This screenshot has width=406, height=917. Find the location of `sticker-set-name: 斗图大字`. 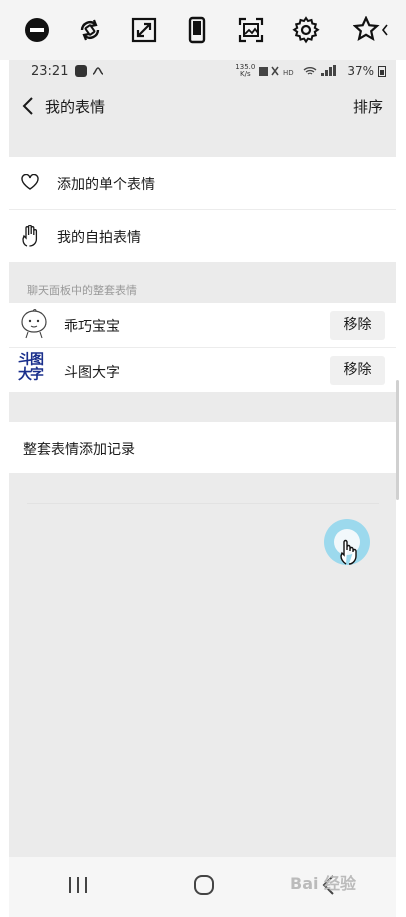

sticker-set-name: 斗图大字 is located at coordinates (92, 373).